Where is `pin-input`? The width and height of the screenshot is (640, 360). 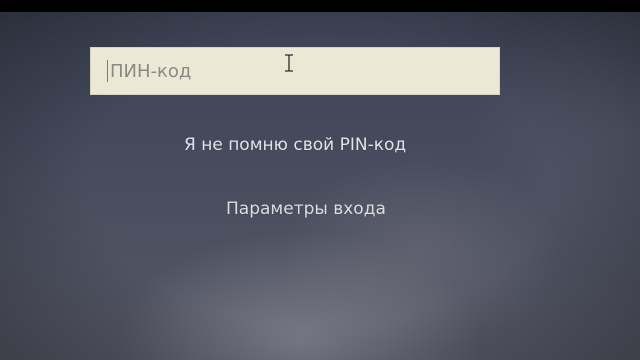
pin-input is located at coordinates (295, 71).